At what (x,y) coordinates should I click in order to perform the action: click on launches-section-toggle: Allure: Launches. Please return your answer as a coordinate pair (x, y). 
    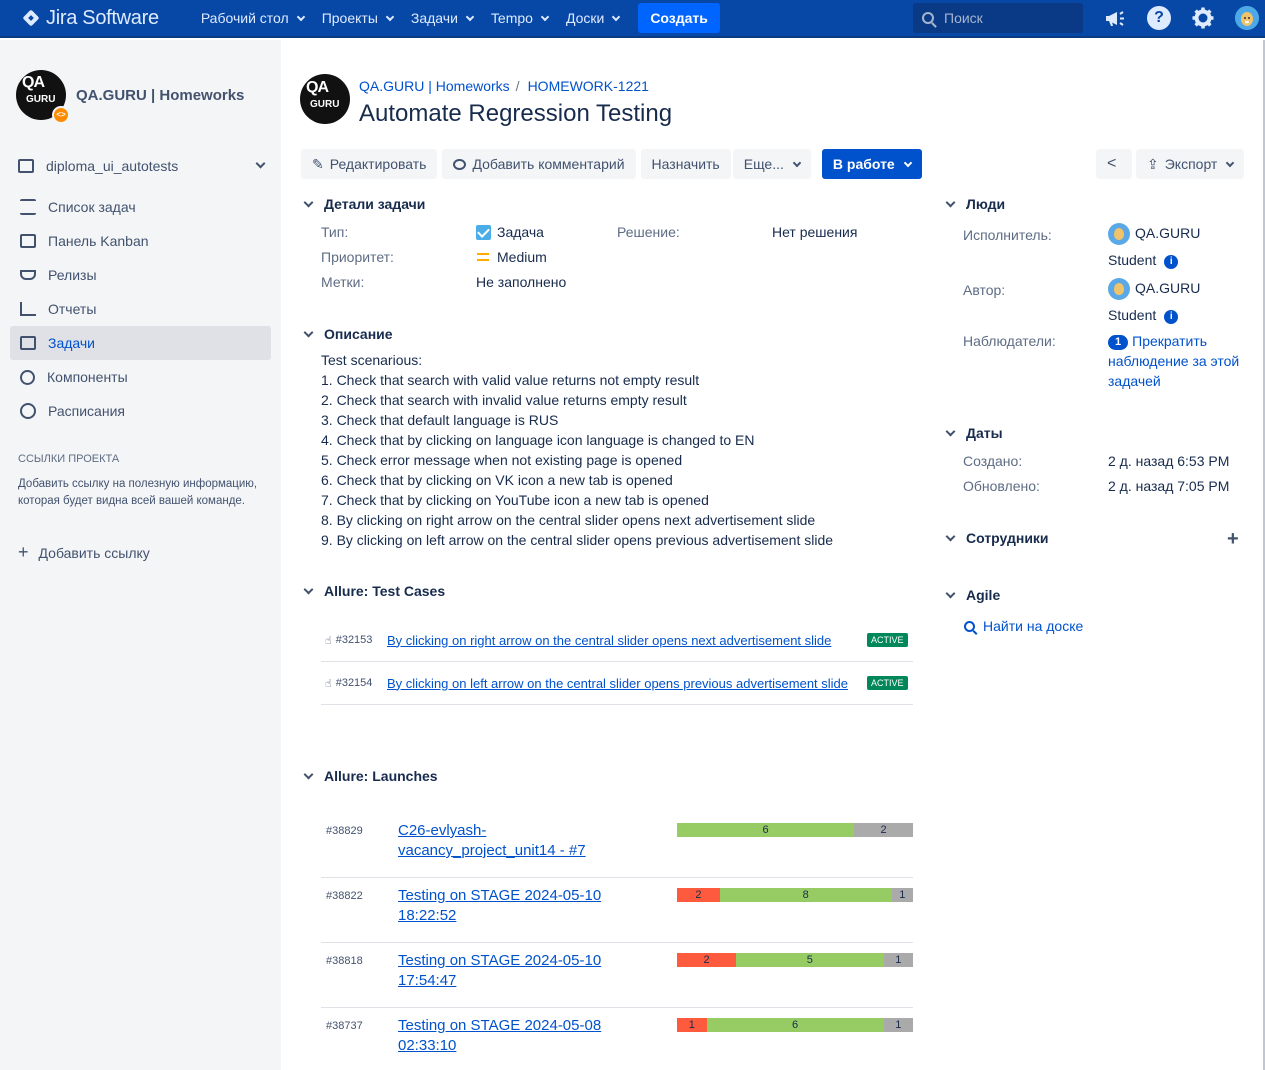
    Looking at the image, I should click on (370, 776).